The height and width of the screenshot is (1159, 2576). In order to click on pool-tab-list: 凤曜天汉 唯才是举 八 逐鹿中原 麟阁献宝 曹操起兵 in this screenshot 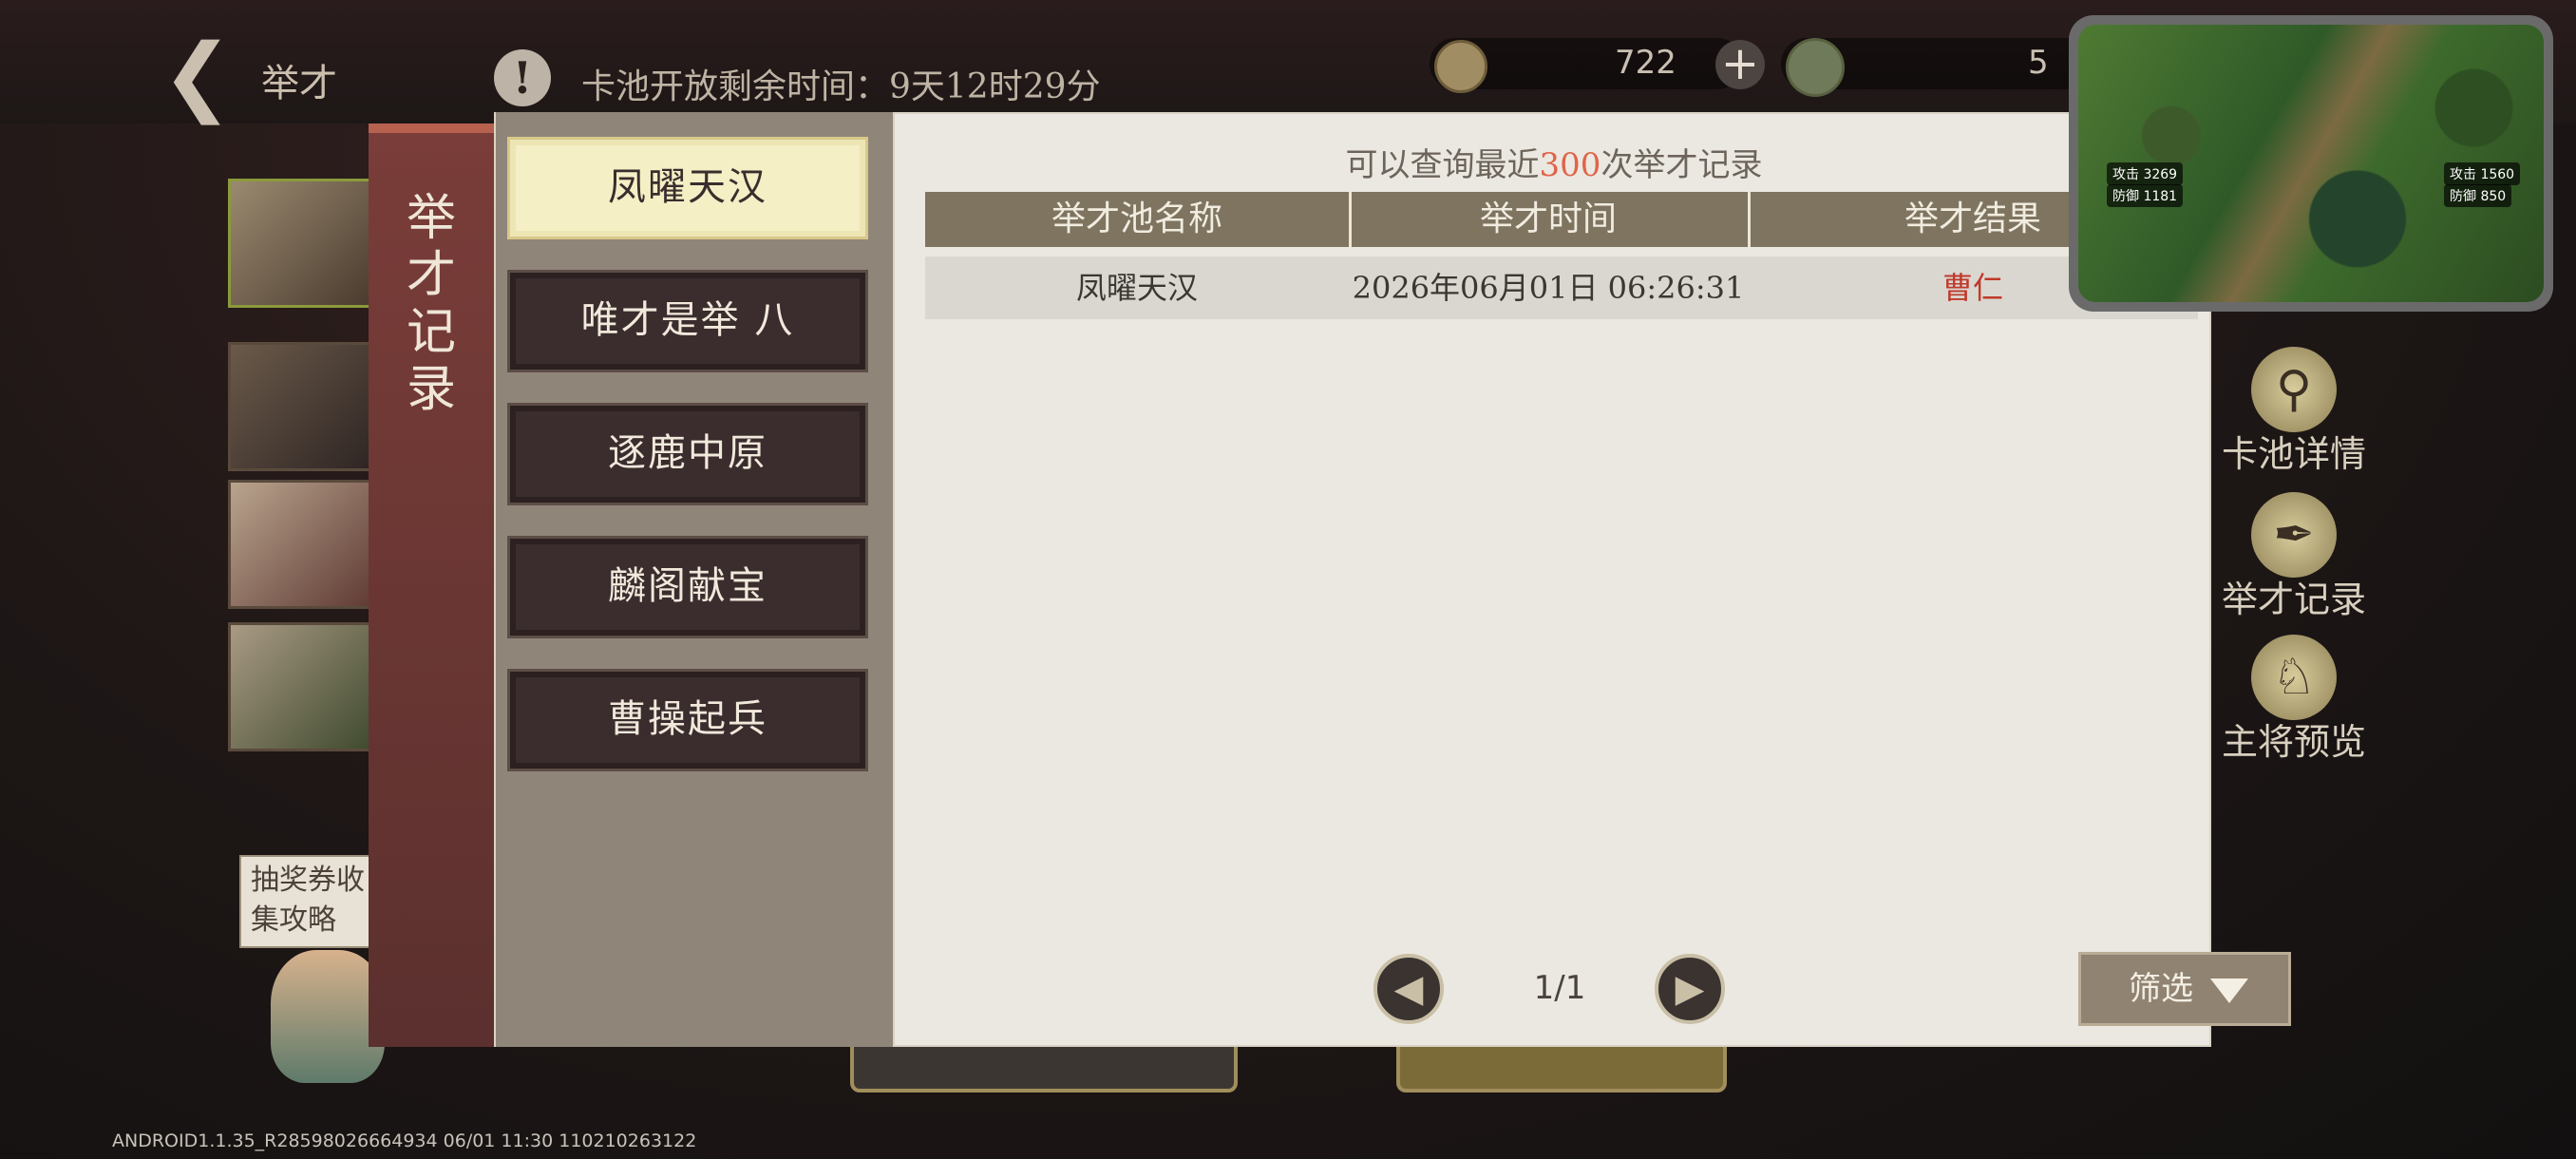, I will do `click(694, 579)`.